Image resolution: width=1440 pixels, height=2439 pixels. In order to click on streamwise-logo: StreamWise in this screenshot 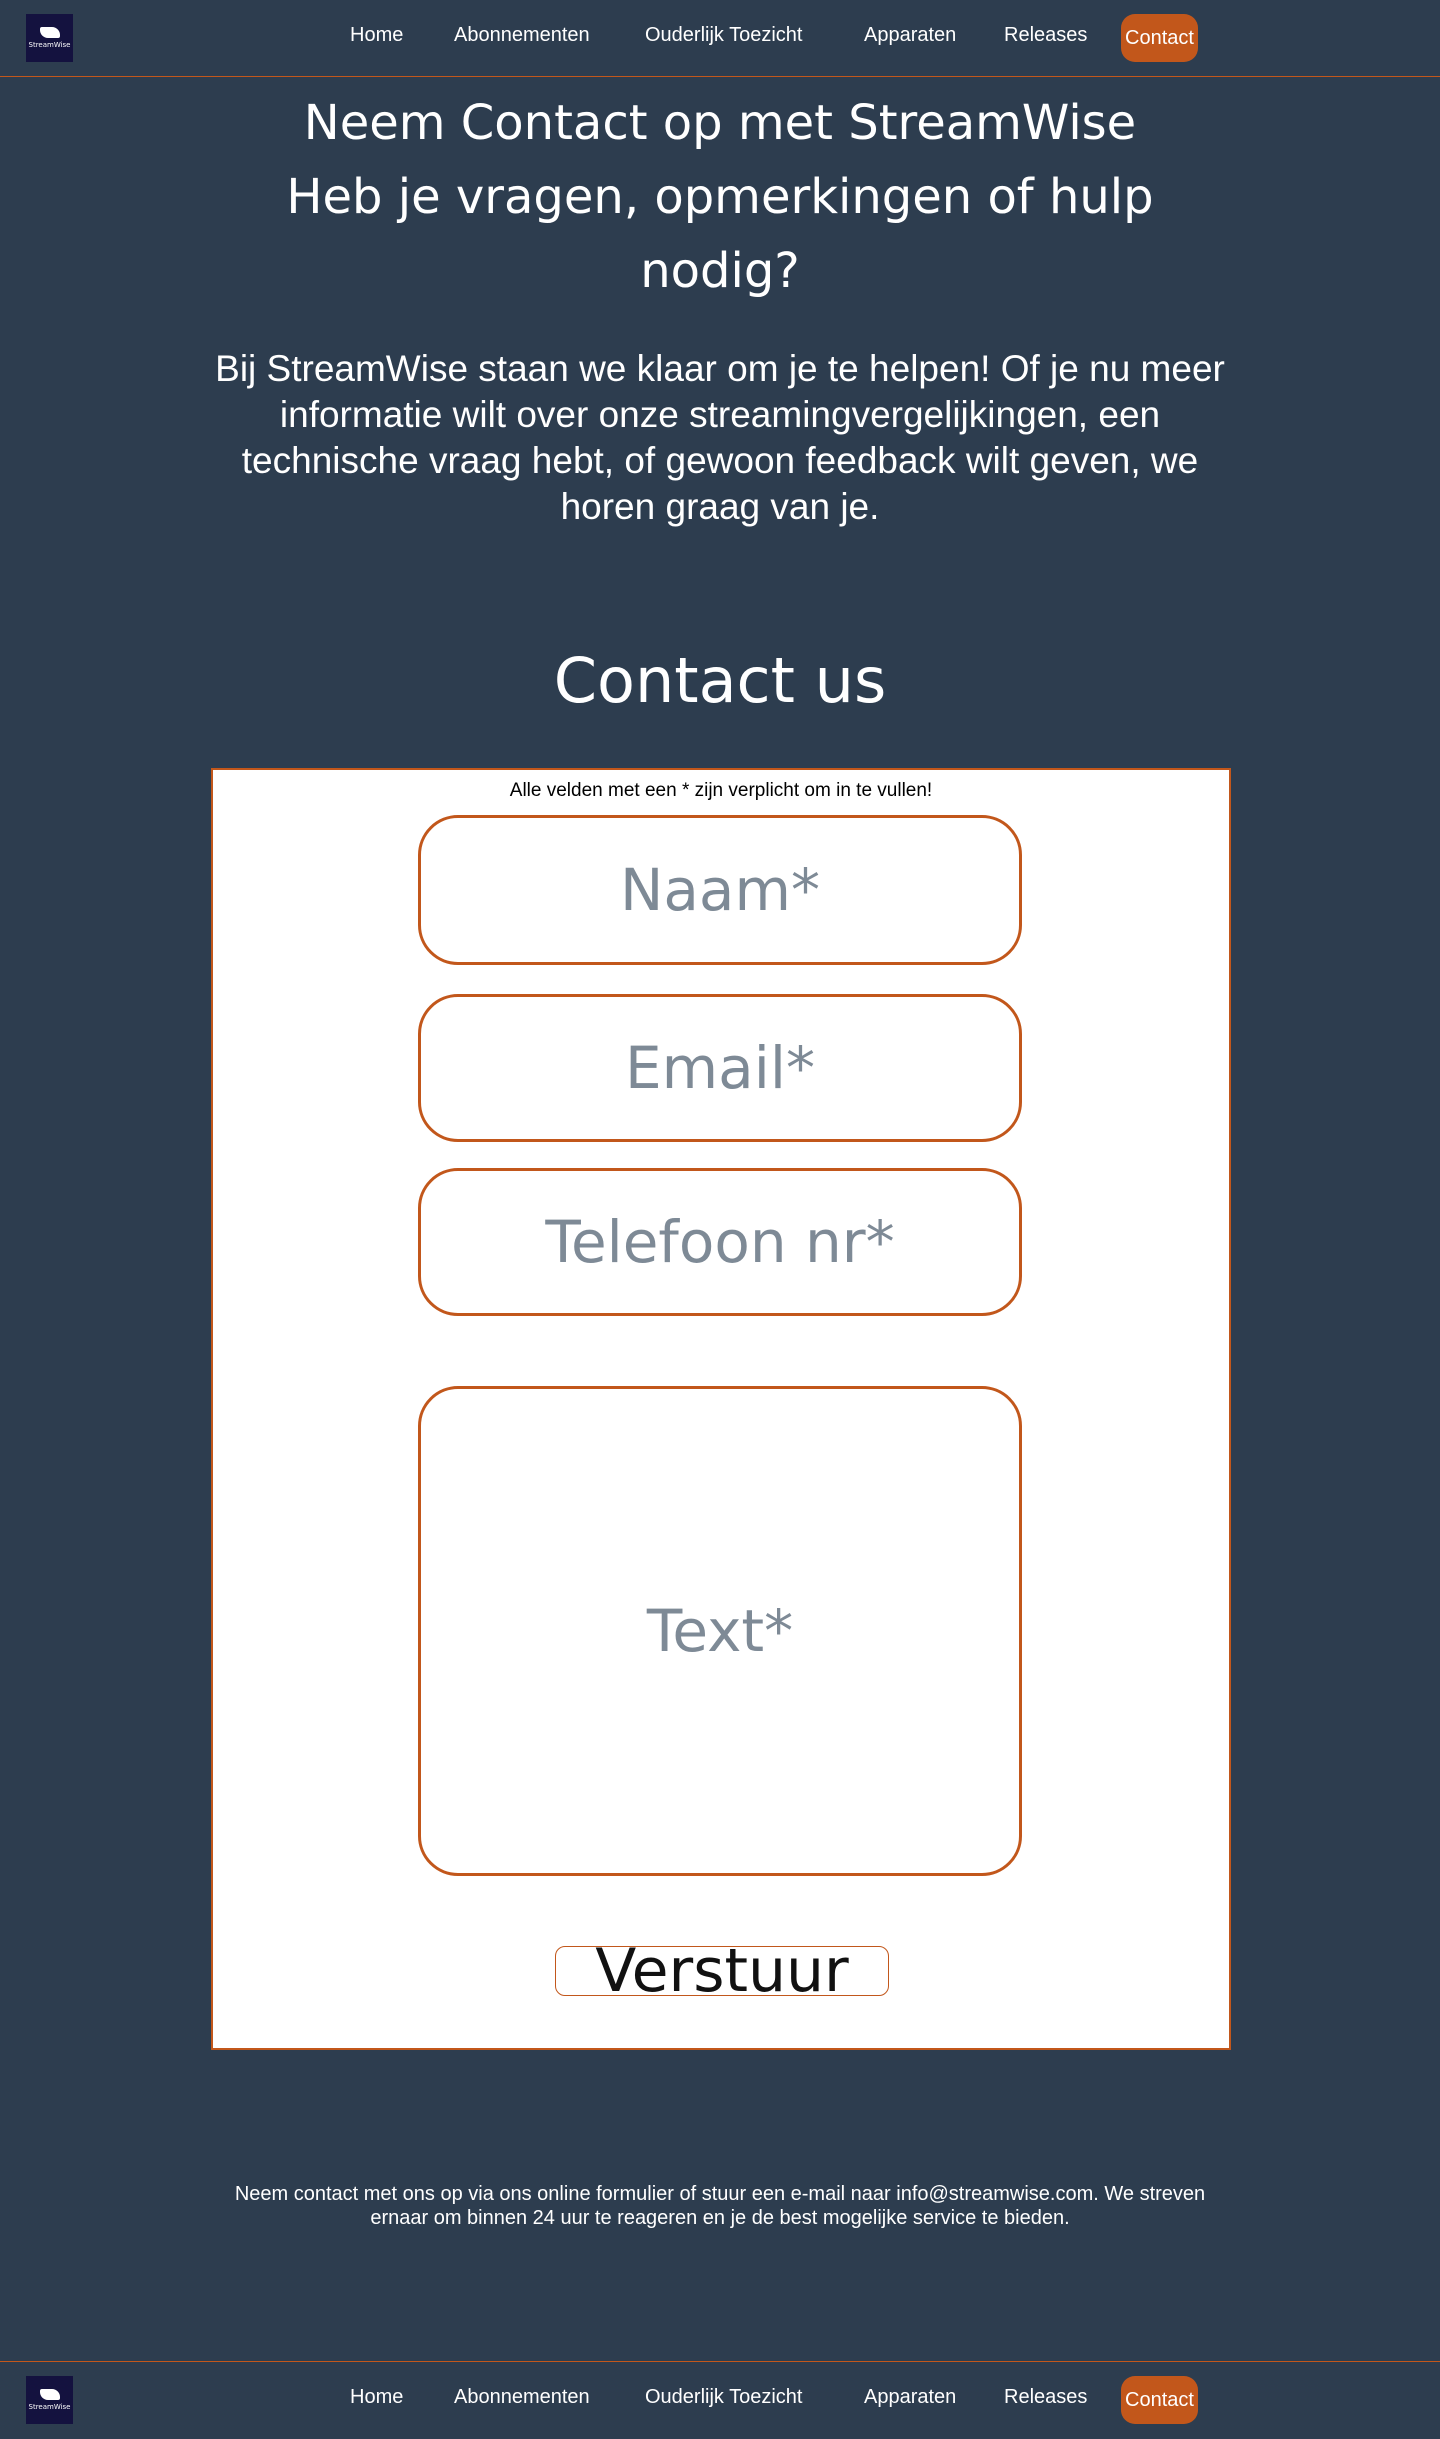, I will do `click(49, 38)`.